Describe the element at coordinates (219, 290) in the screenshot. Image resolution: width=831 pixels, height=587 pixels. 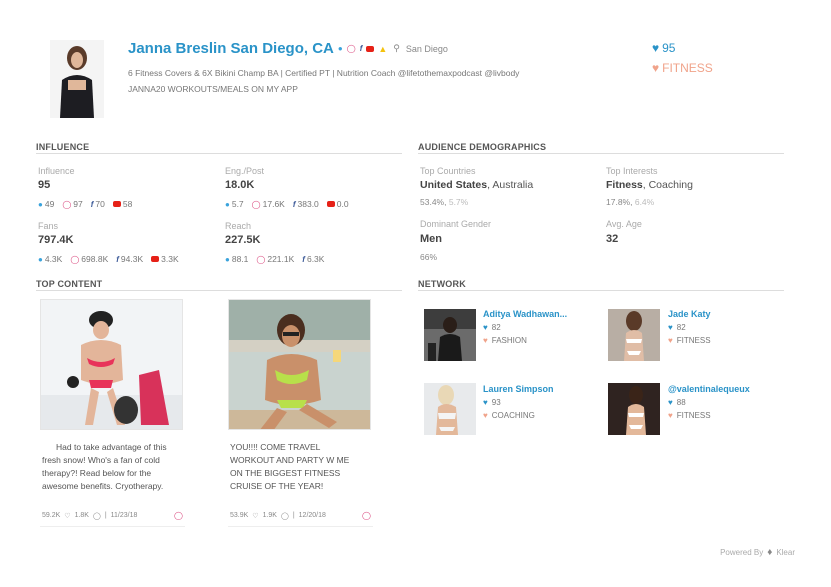
I see `top-content-divider` at that location.